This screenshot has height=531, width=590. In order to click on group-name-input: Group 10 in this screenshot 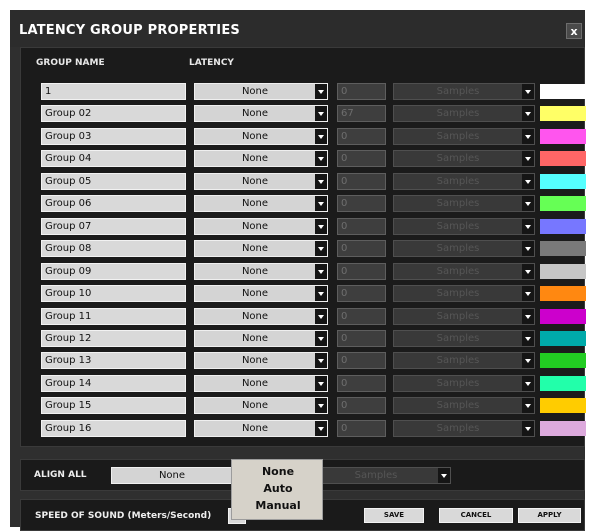, I will do `click(113, 294)`.